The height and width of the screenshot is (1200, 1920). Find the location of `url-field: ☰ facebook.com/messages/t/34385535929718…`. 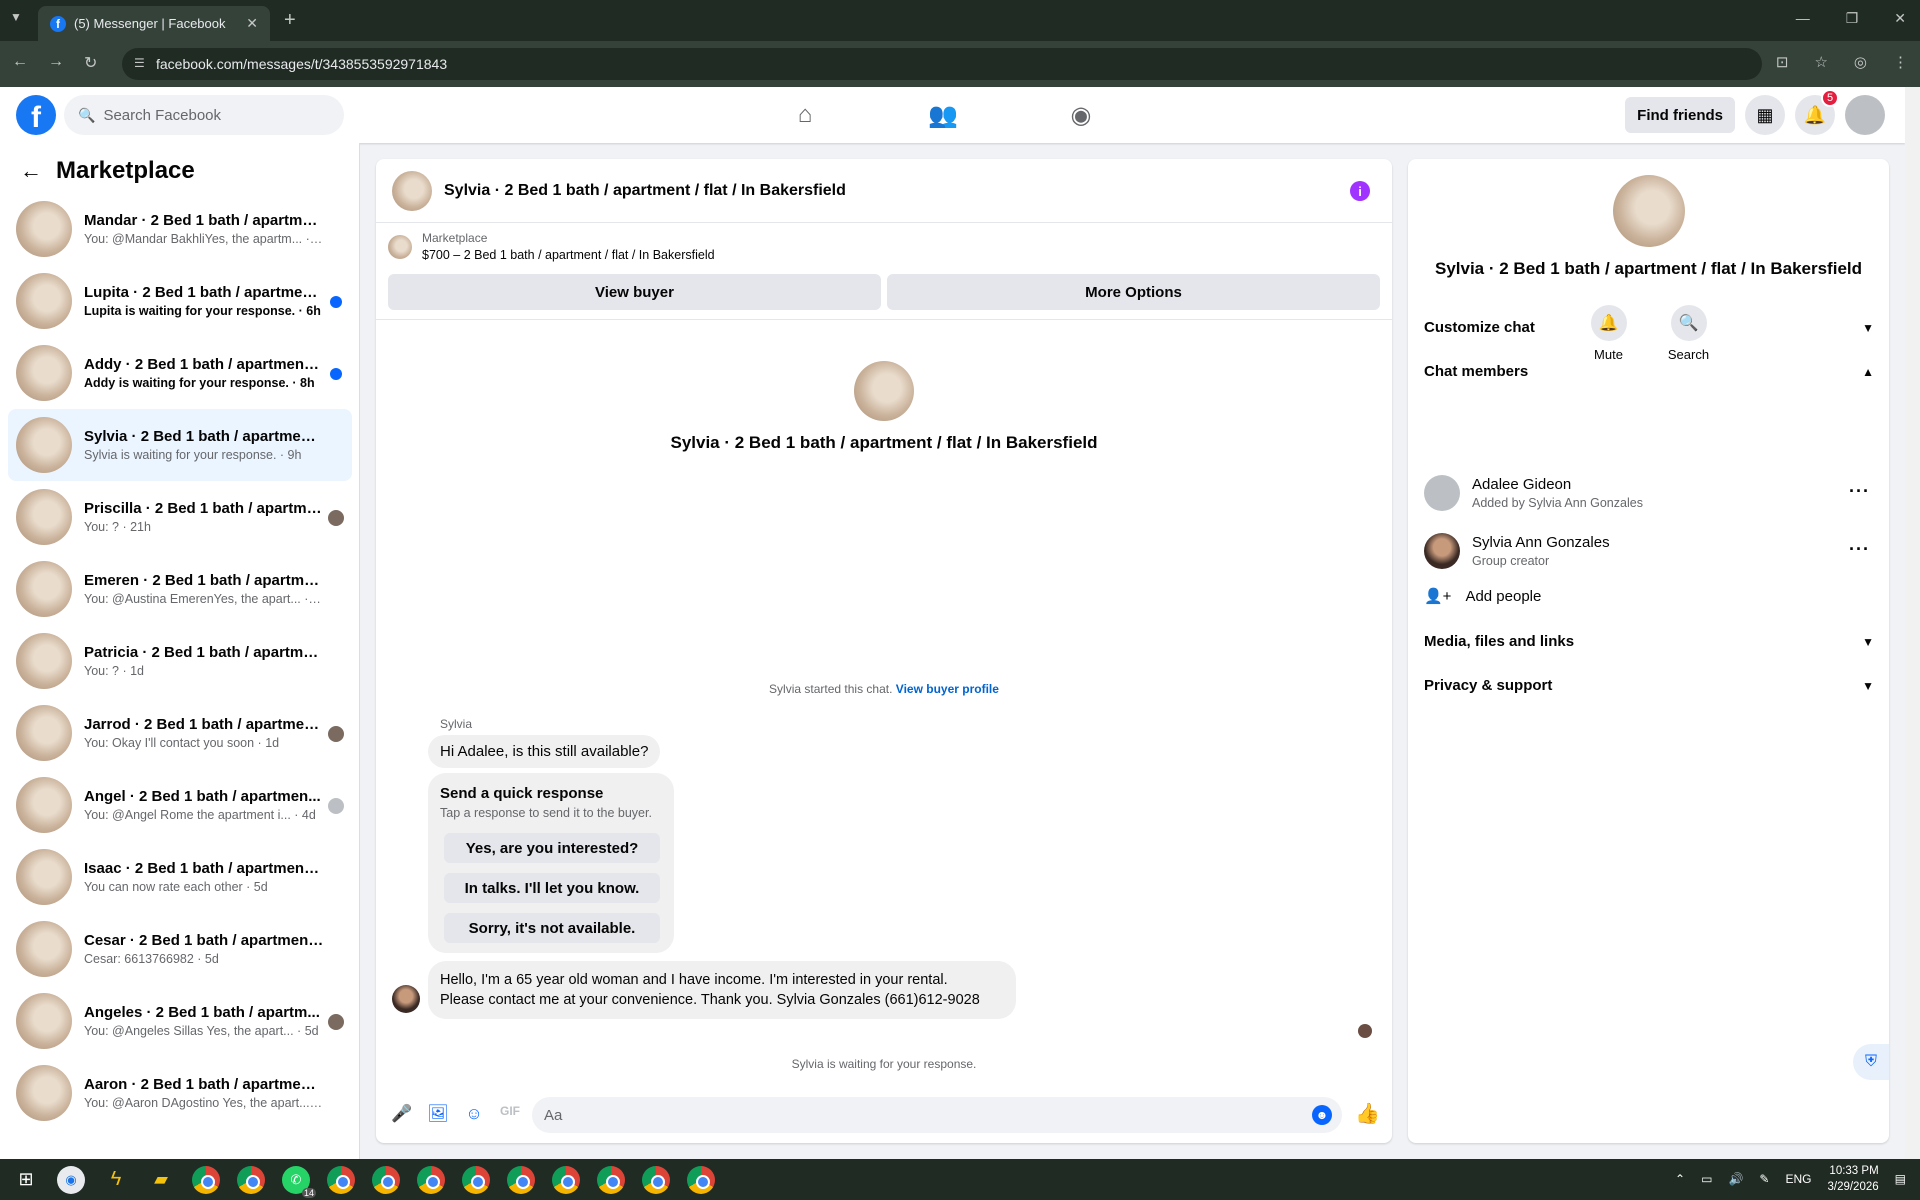

url-field: ☰ facebook.com/messages/t/34385535929718… is located at coordinates (942, 64).